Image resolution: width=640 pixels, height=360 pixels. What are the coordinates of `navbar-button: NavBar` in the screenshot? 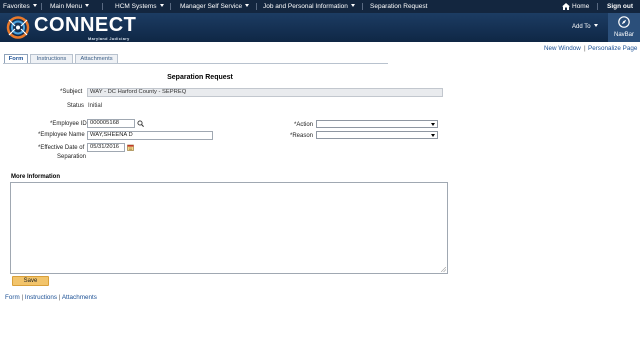 It's located at (624, 27).